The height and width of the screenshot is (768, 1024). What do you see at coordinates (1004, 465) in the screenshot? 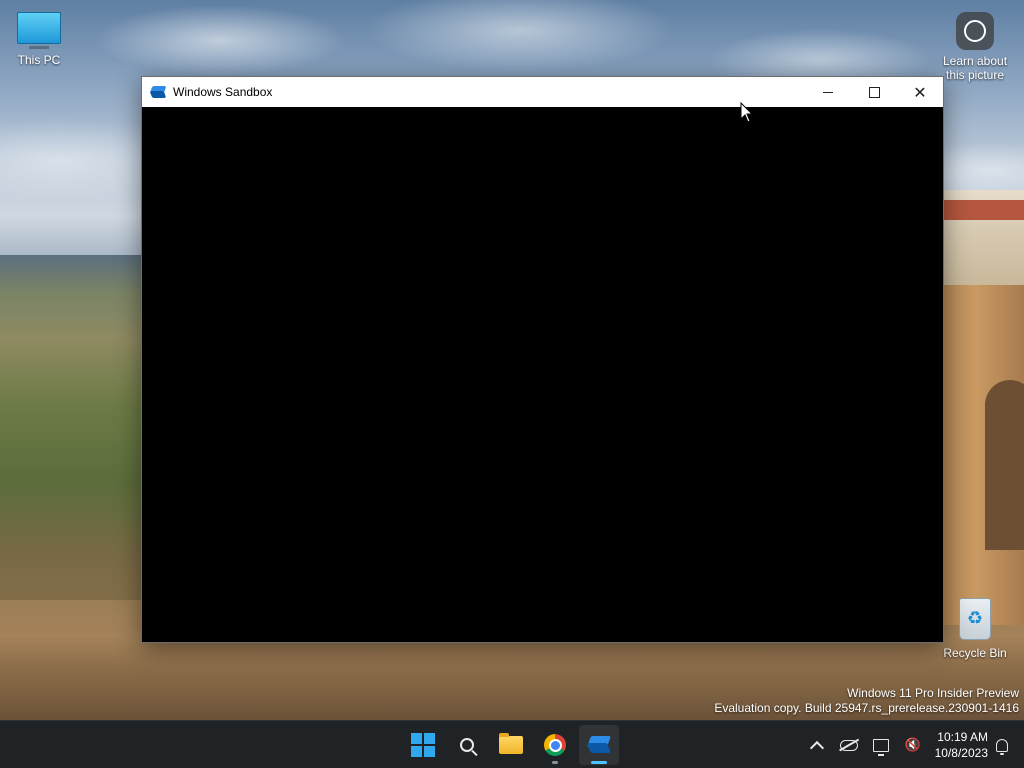
I see `wallpaper-arch` at bounding box center [1004, 465].